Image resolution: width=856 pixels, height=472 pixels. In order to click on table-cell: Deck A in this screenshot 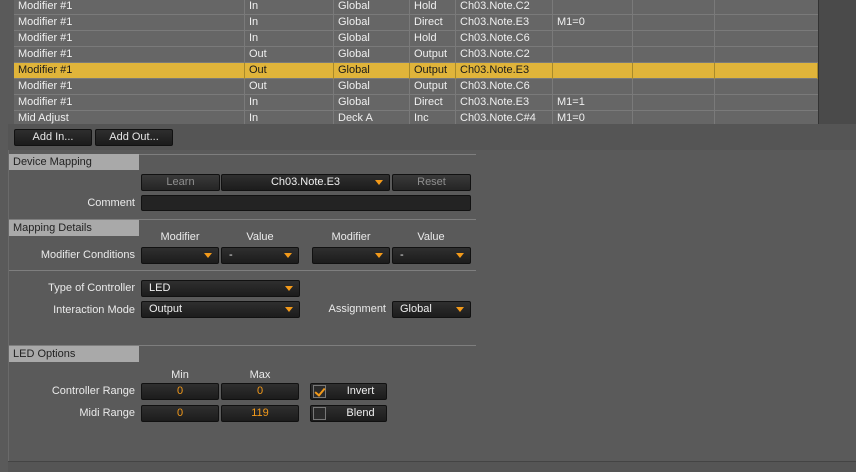, I will do `click(372, 117)`.